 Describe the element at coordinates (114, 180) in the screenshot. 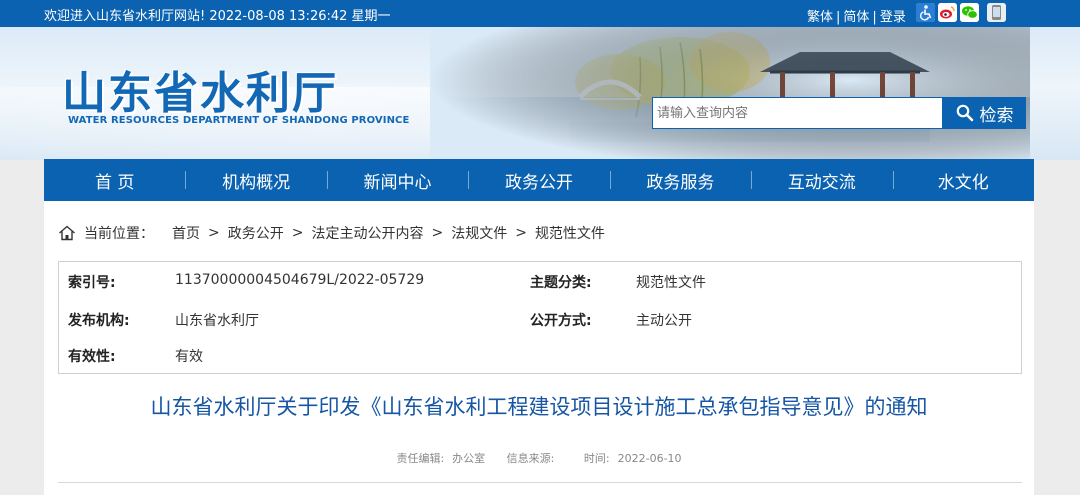

I see `nav-item-home: 首 页` at that location.